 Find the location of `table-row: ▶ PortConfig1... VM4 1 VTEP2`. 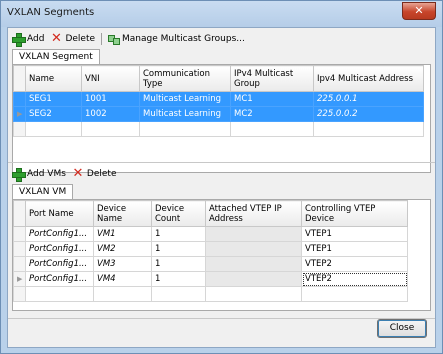

table-row: ▶ PortConfig1... VM4 1 VTEP2 is located at coordinates (210, 279).